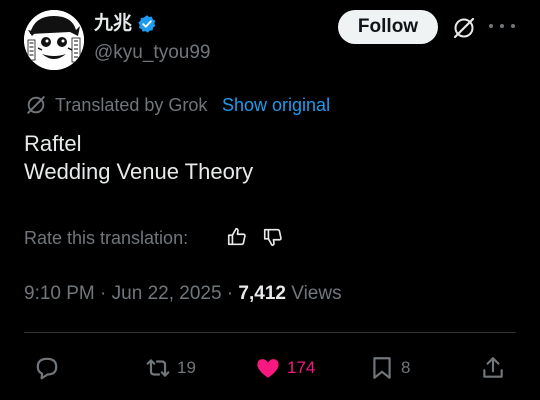  What do you see at coordinates (464, 28) in the screenshot?
I see `grok-icon` at bounding box center [464, 28].